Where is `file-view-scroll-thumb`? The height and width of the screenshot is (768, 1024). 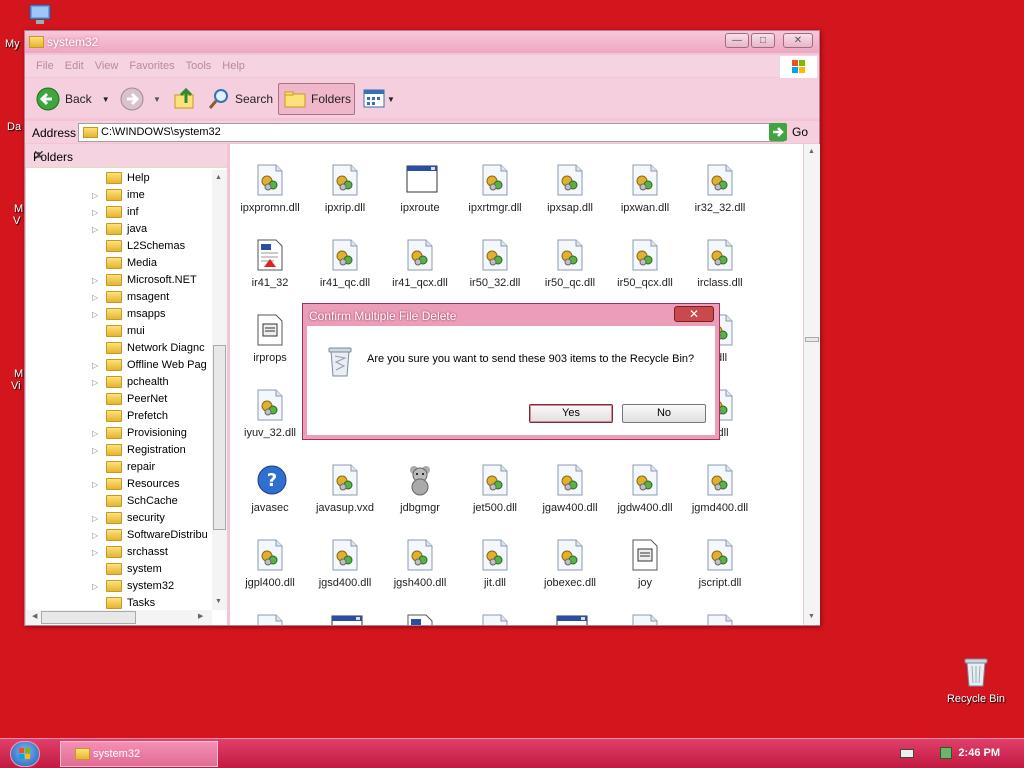
file-view-scroll-thumb is located at coordinates (812, 339).